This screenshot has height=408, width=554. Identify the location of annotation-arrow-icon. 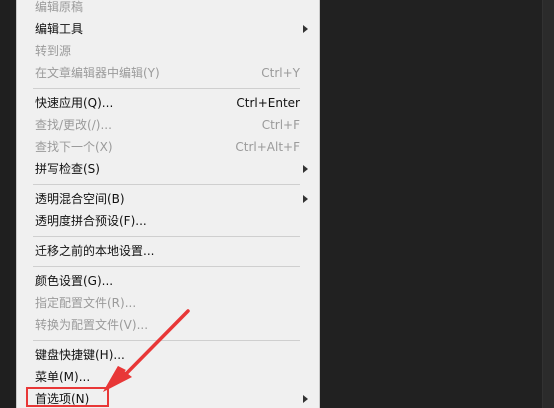
(146, 350).